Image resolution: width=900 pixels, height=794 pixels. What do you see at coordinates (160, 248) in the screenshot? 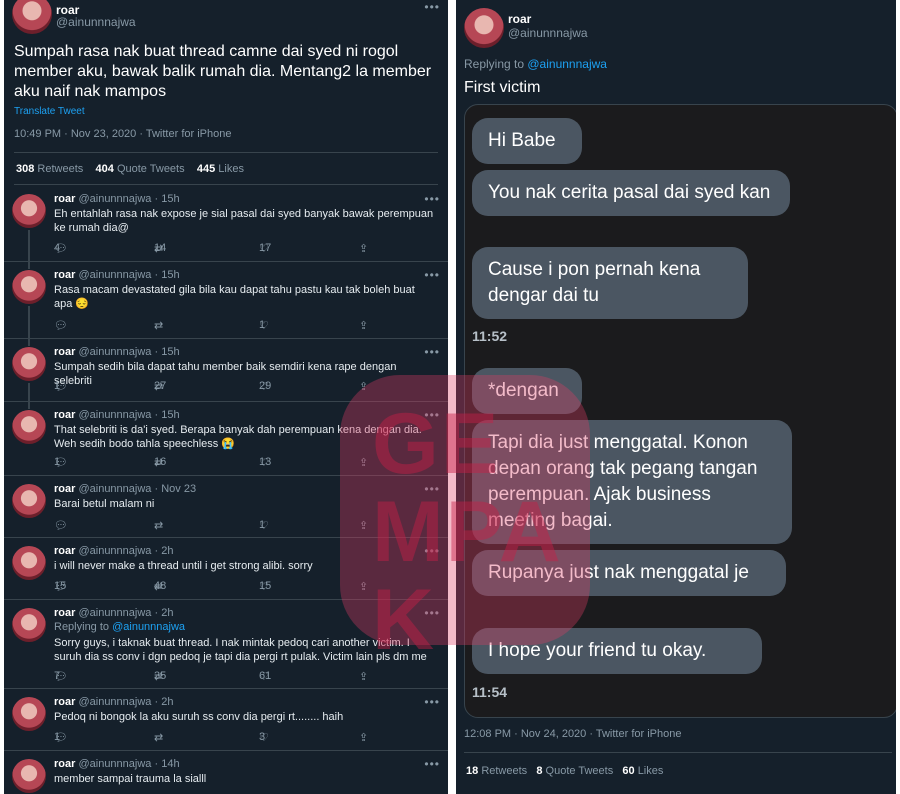
I see `retweet-count: 14` at bounding box center [160, 248].